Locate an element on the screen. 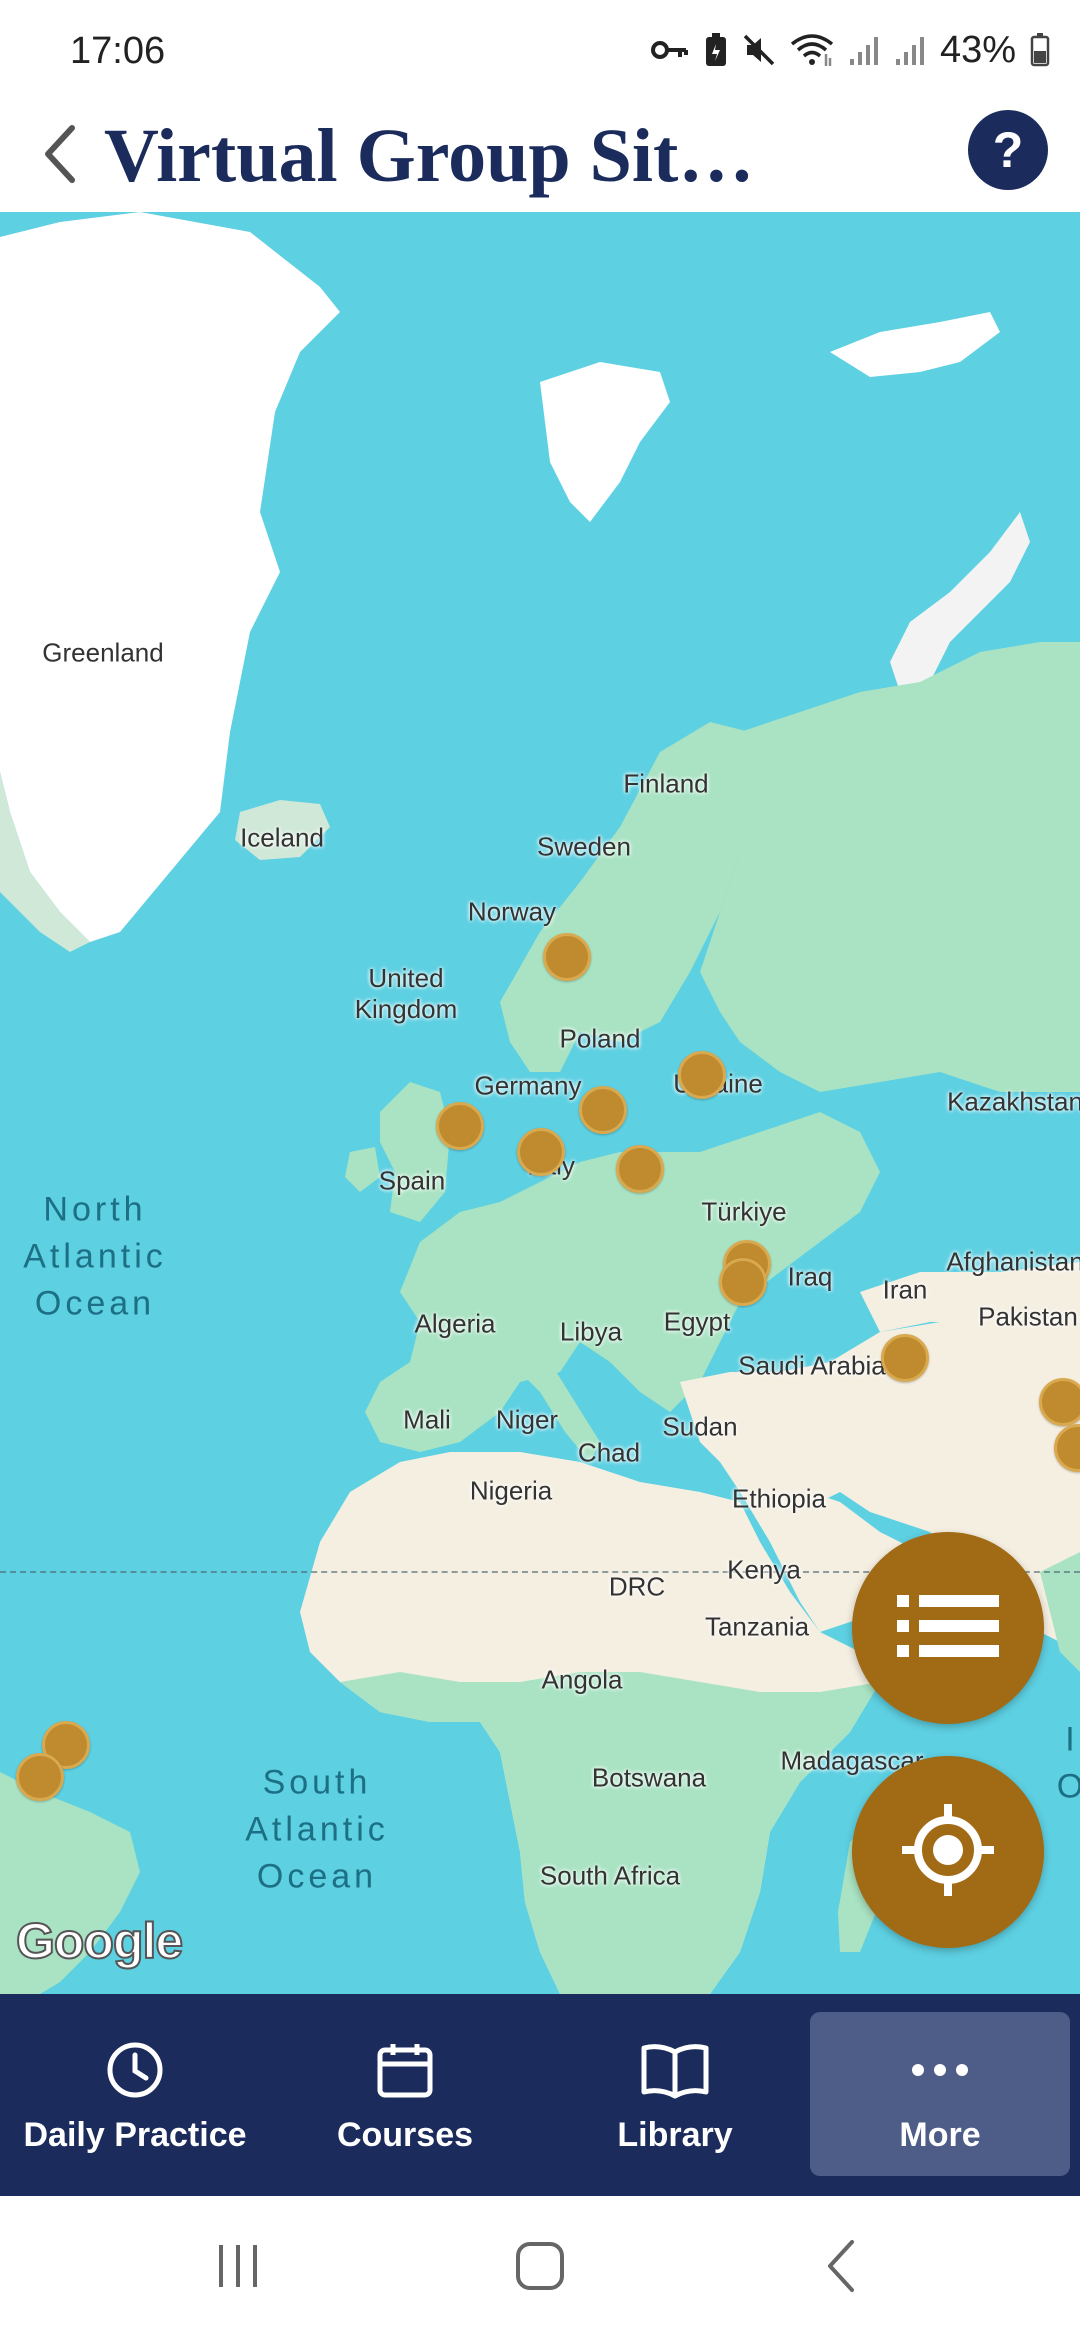 This screenshot has height=2340, width=1080. battery-saver-icon is located at coordinates (716, 50).